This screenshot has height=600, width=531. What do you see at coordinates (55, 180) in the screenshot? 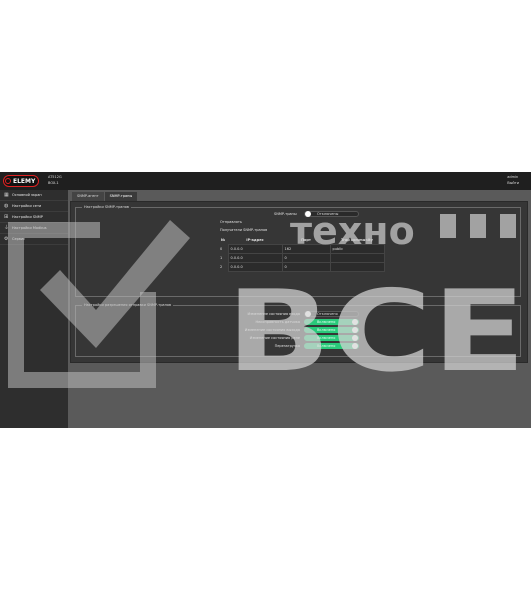
I see `device-info: AT512G BOX-1` at bounding box center [55, 180].